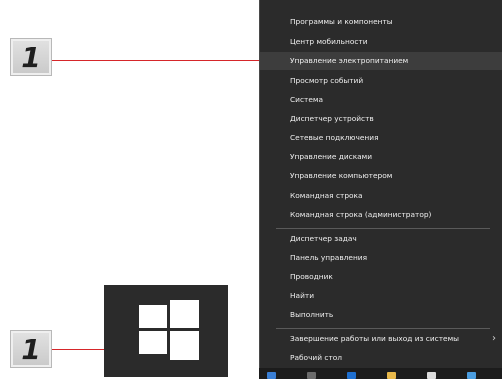  I want to click on chevron-right-icon: ›, so click(494, 338).